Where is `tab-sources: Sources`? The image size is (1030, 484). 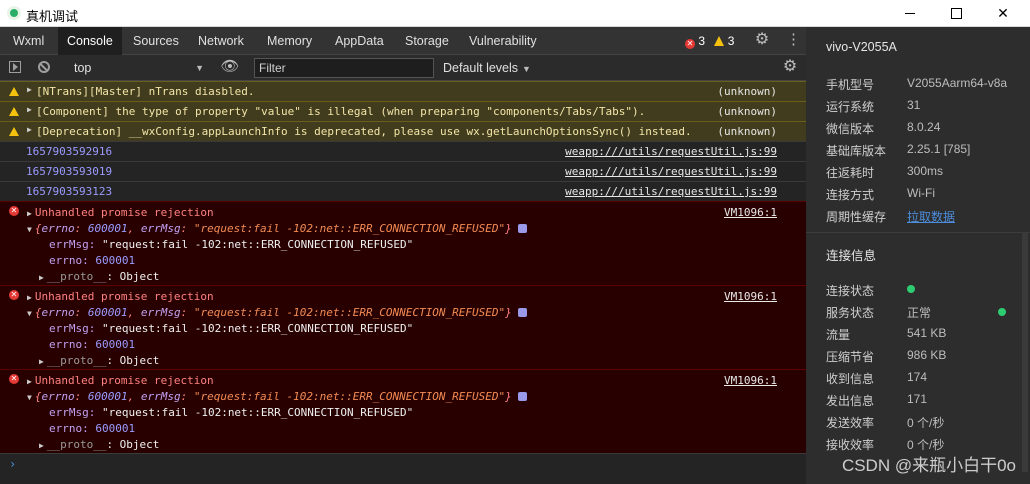
tab-sources: Sources is located at coordinates (156, 41).